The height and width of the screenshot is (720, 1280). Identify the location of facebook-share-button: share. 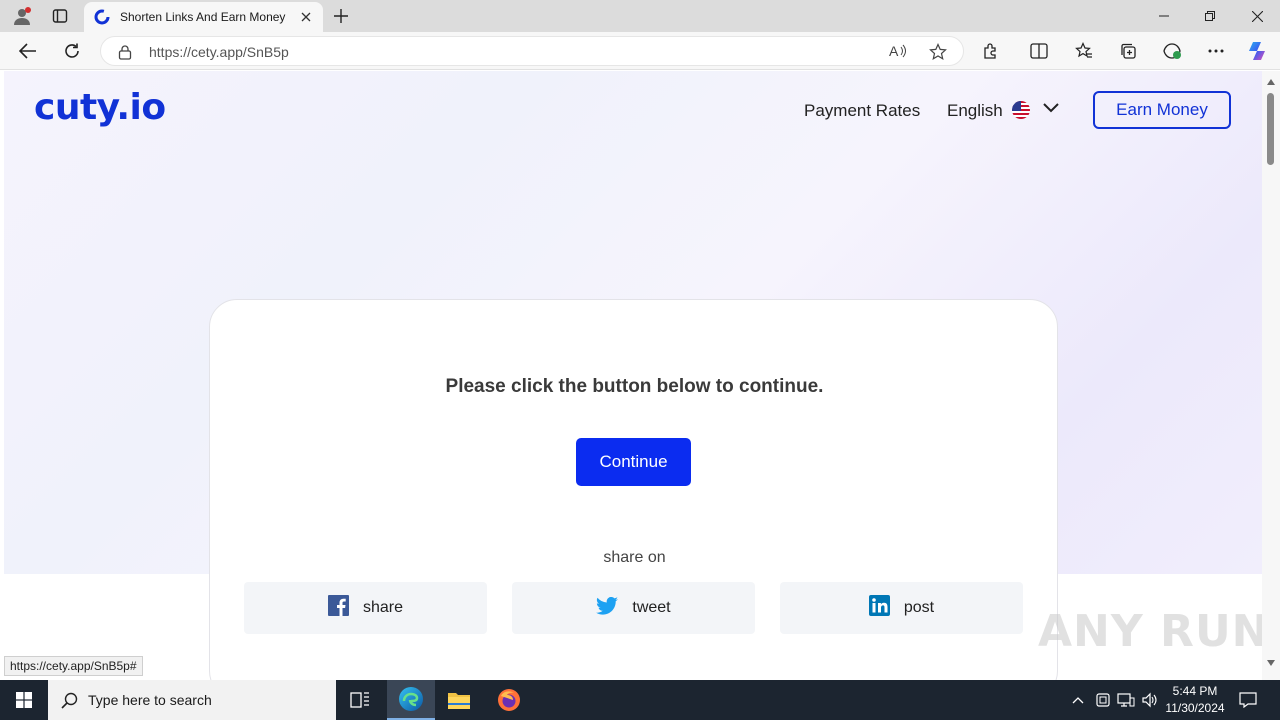
(365, 608).